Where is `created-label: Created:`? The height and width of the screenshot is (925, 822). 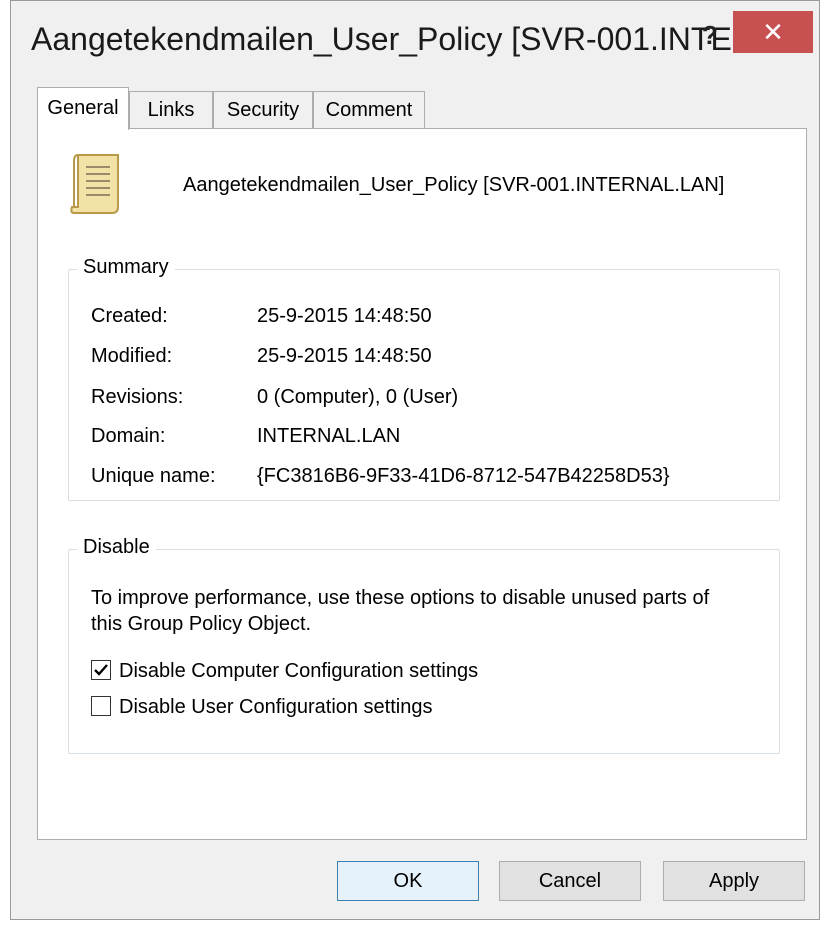
created-label: Created: is located at coordinates (129, 316).